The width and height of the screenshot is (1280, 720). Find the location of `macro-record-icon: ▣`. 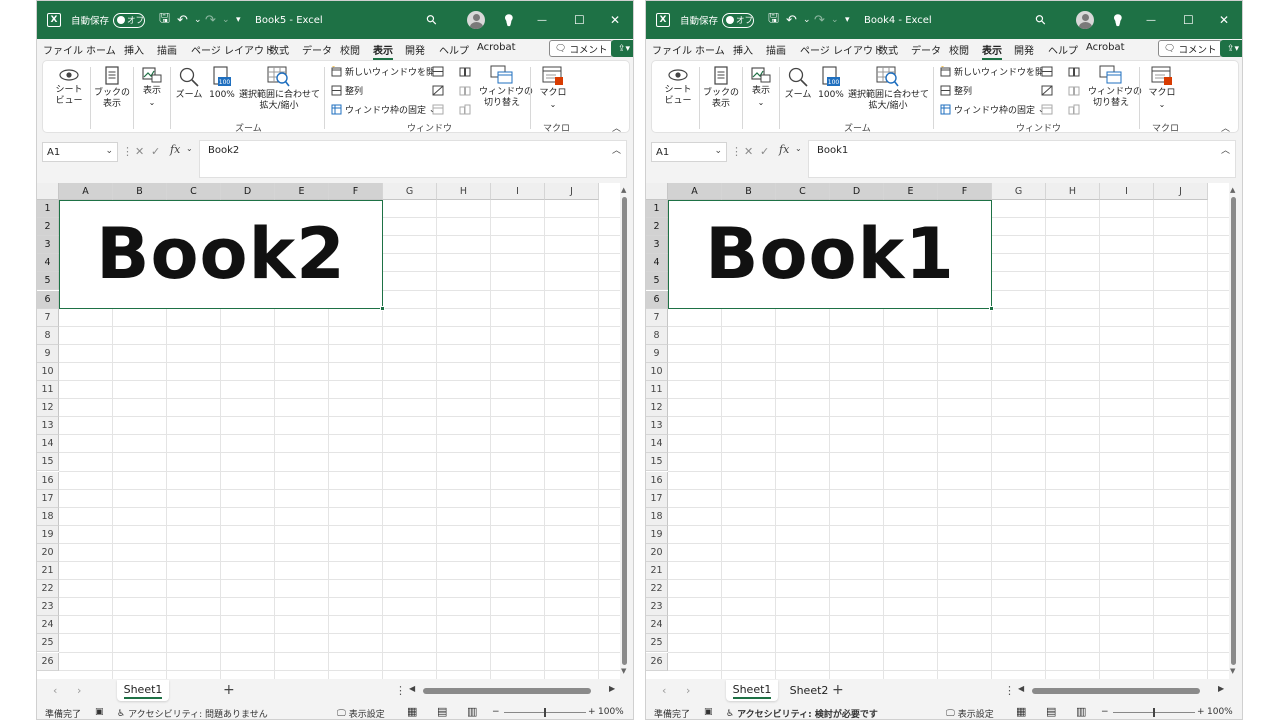

macro-record-icon: ▣ is located at coordinates (708, 712).